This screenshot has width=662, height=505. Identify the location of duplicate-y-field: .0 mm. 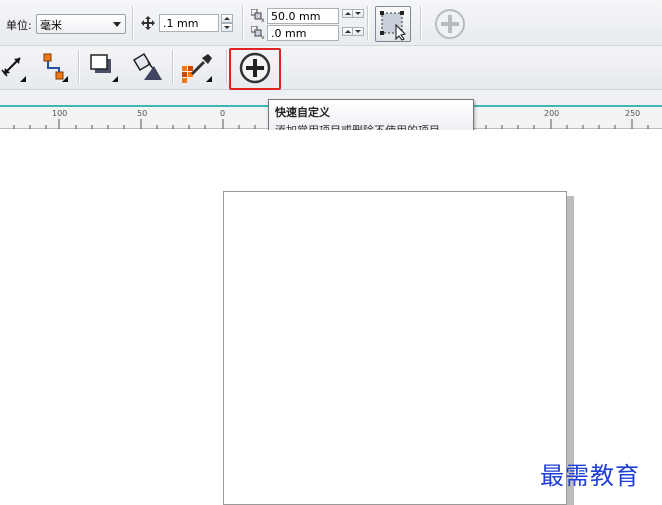
(303, 33).